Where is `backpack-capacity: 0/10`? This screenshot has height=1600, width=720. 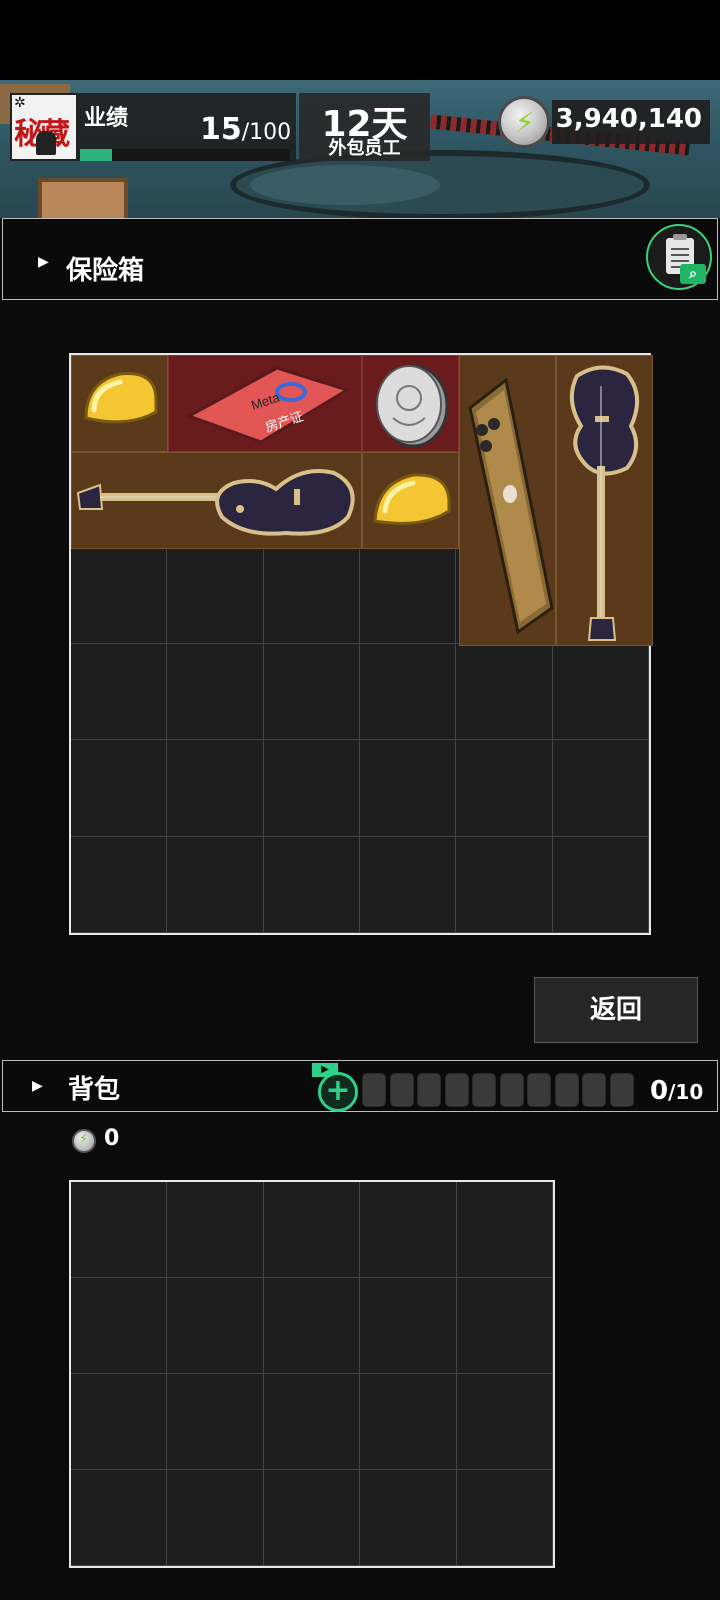
backpack-capacity: 0/10 is located at coordinates (676, 1091).